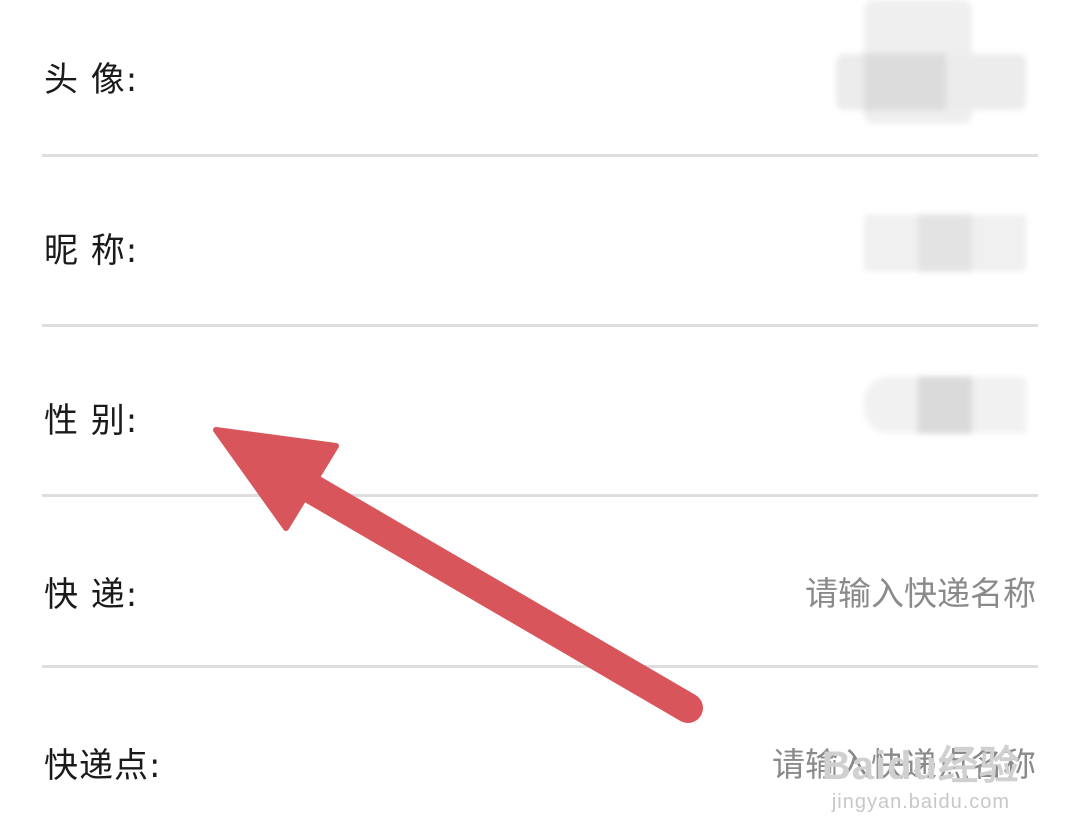 The image size is (1080, 836). Describe the element at coordinates (920, 591) in the screenshot. I see `express-input: 请输入快递名称` at that location.